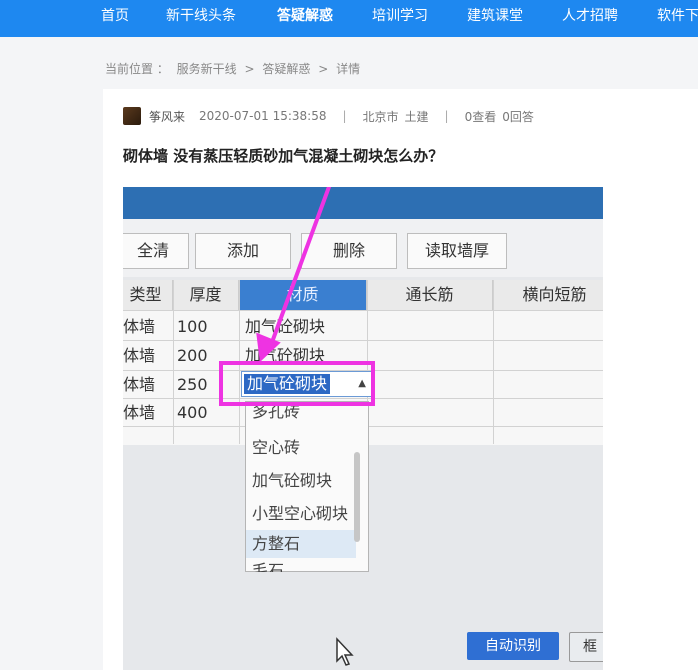 The image size is (698, 670). What do you see at coordinates (137, 69) in the screenshot?
I see `breadcrumb-prefix: 当前位置 ：` at bounding box center [137, 69].